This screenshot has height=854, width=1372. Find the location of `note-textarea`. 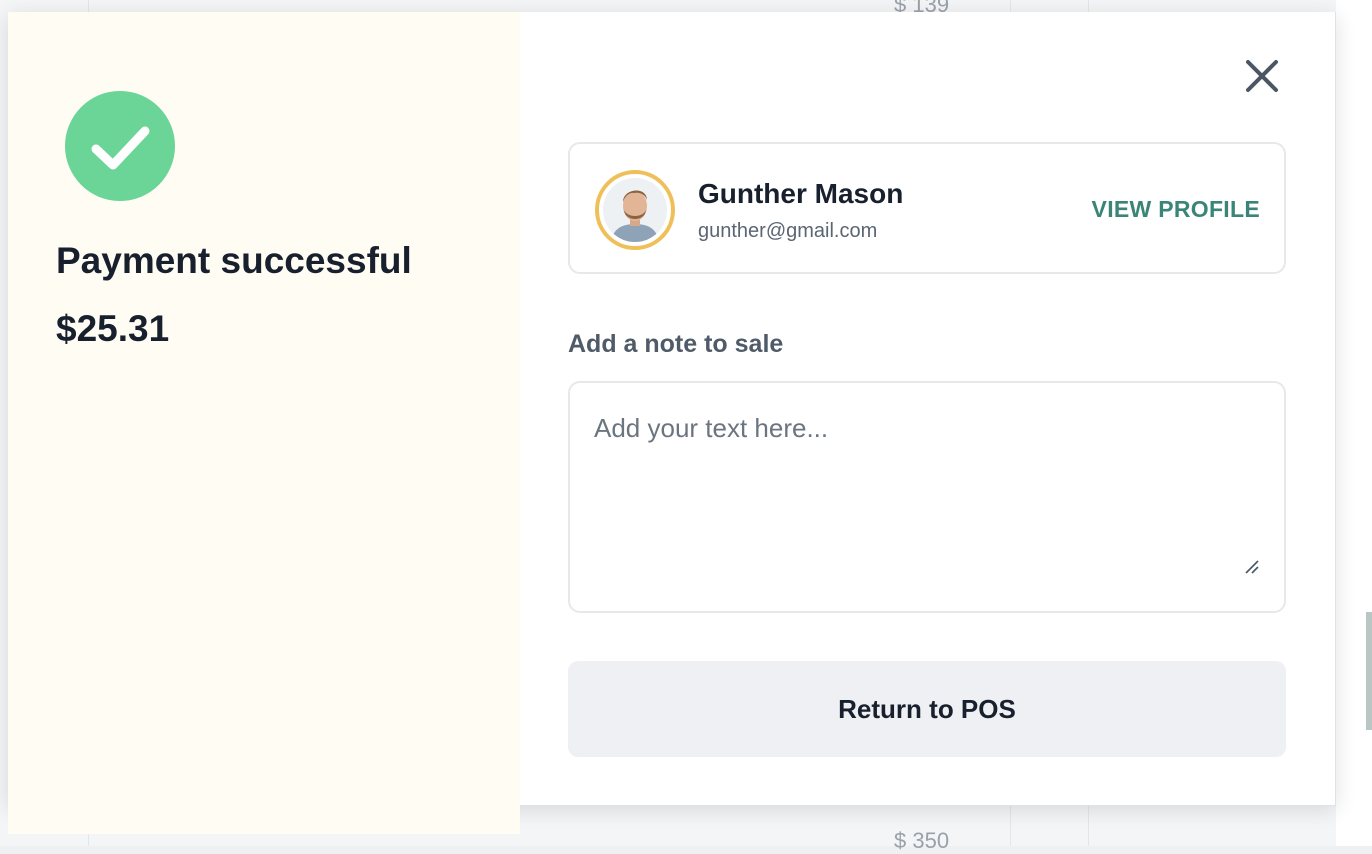

note-textarea is located at coordinates (927, 497).